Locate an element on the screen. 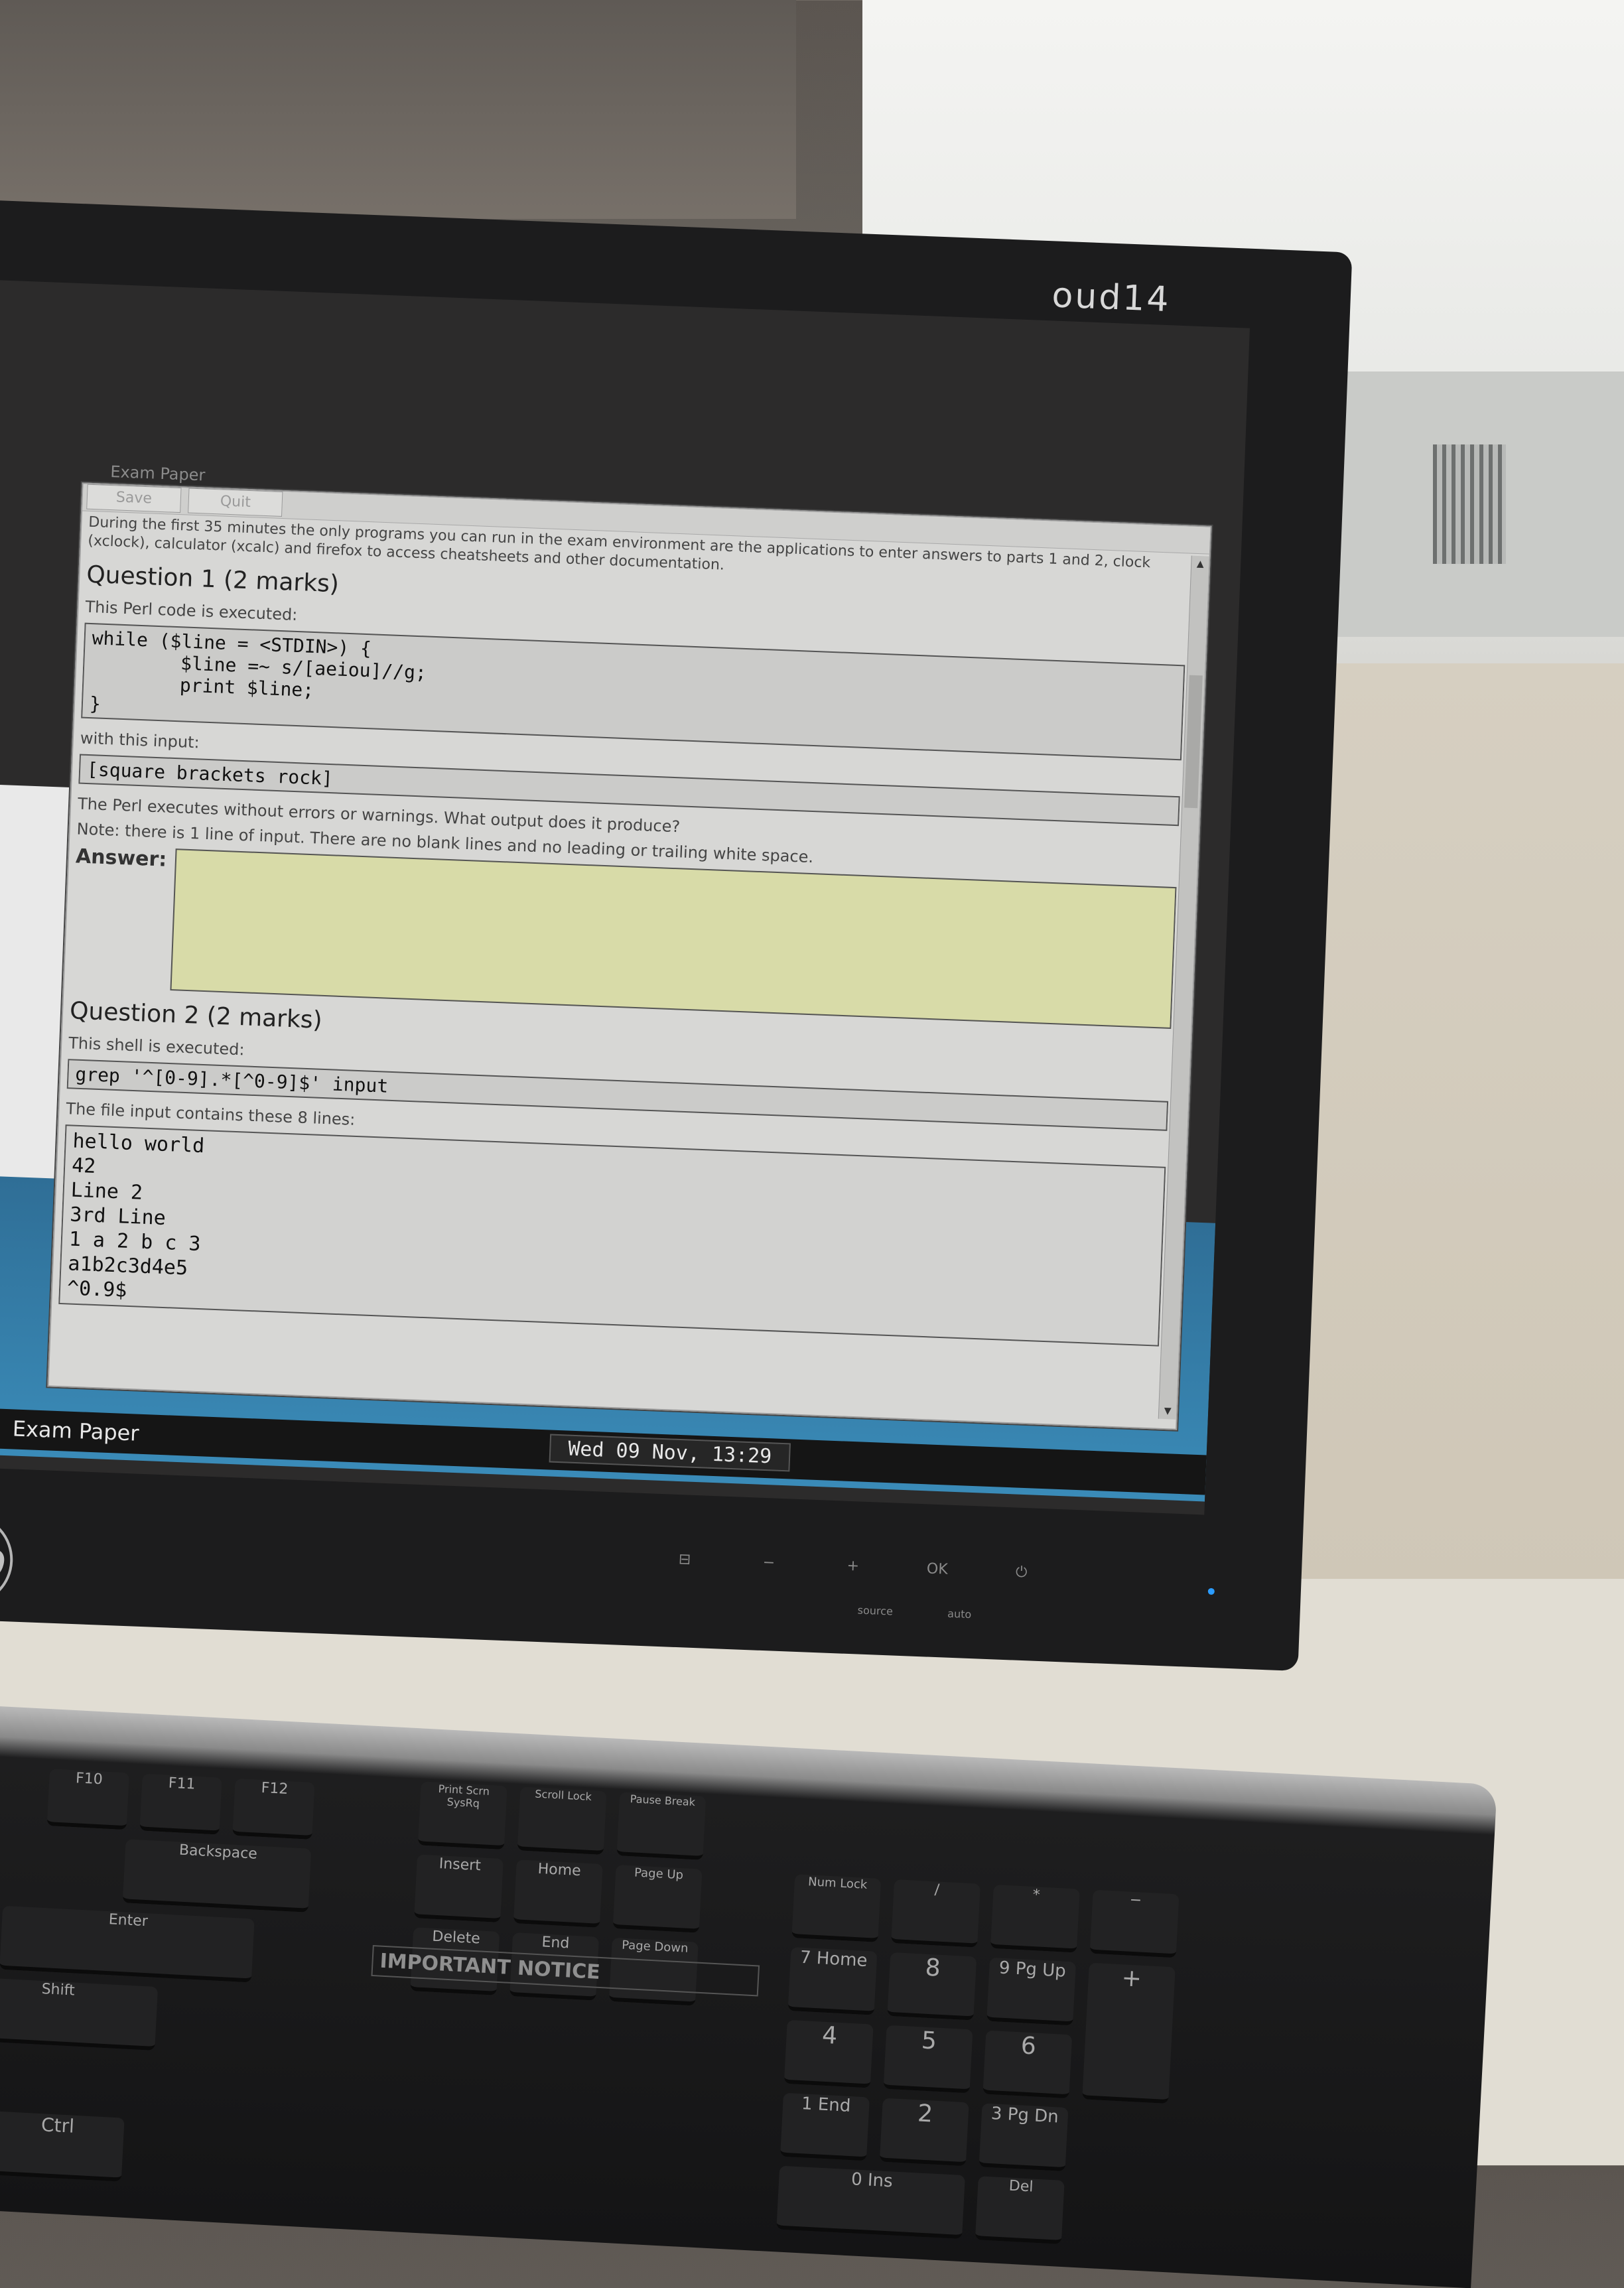  key-numpad-7: 7 Home is located at coordinates (832, 1981).